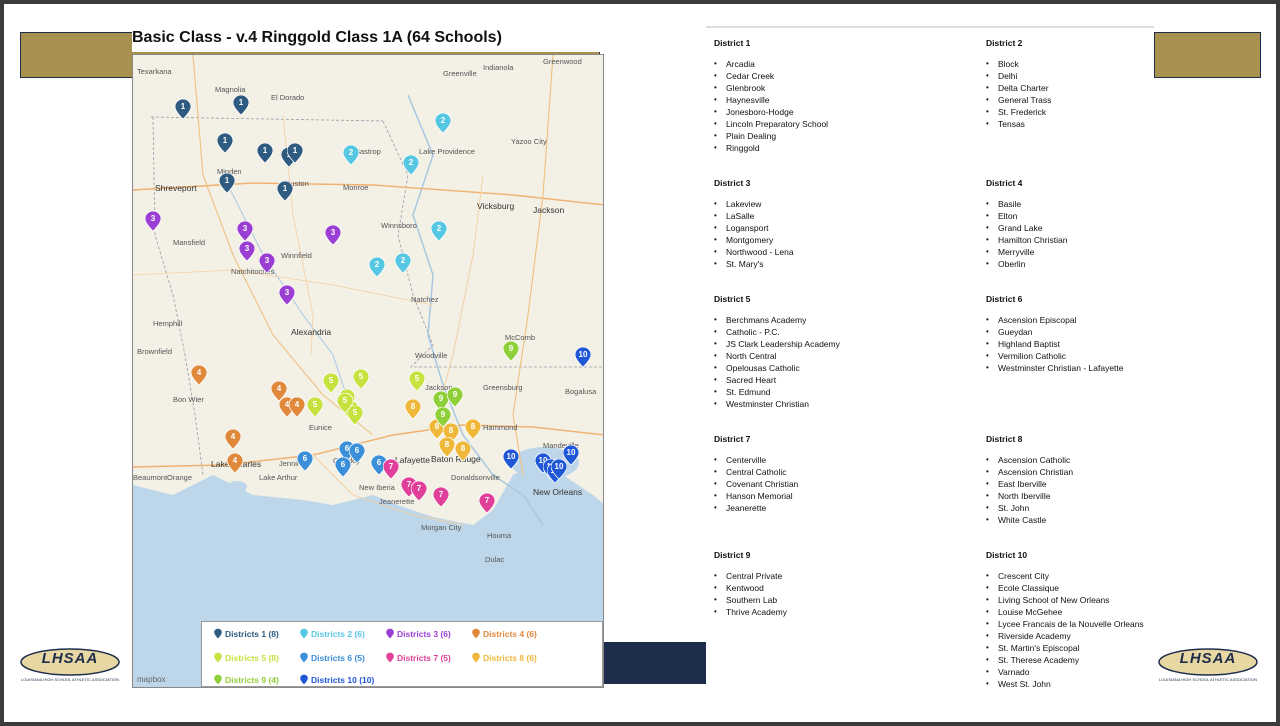 The width and height of the screenshot is (1280, 726). Describe the element at coordinates (844, 600) in the screenshot. I see `school-list-item: Southern Lab` at that location.